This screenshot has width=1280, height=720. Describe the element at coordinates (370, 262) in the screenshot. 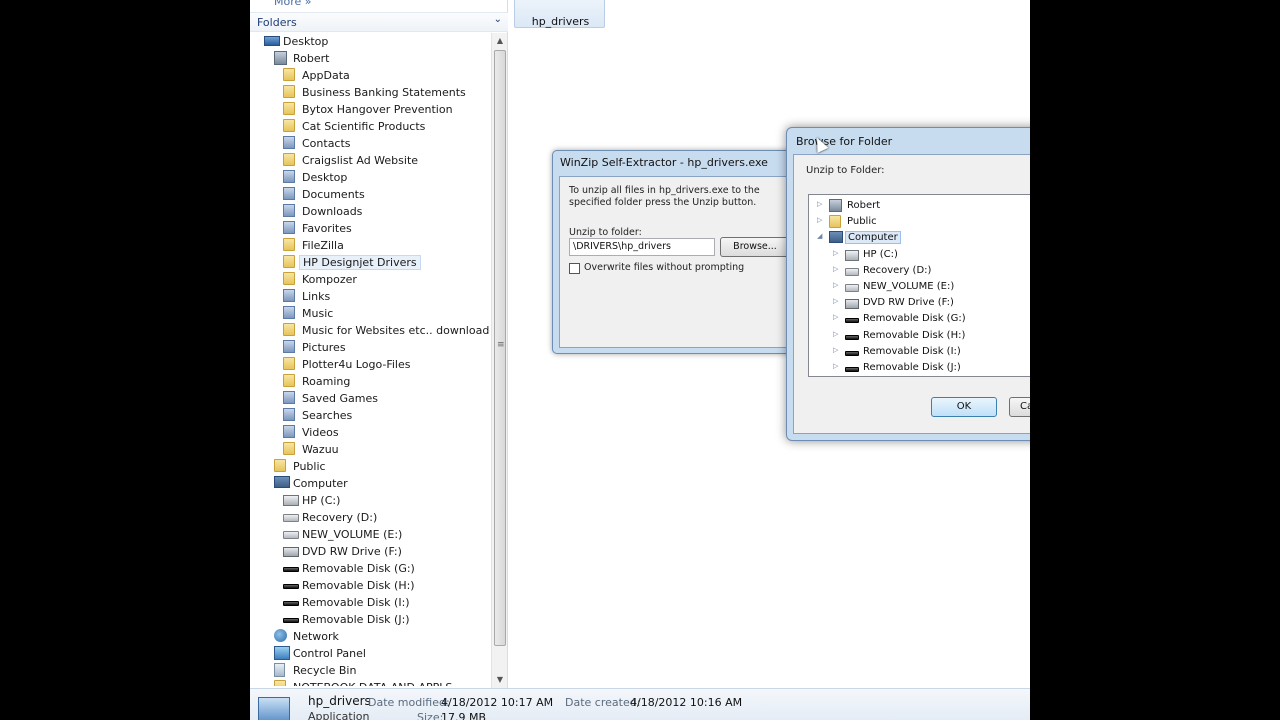

I see `tree-item-hp-designjet-drivers: HP Designjet Drivers` at that location.